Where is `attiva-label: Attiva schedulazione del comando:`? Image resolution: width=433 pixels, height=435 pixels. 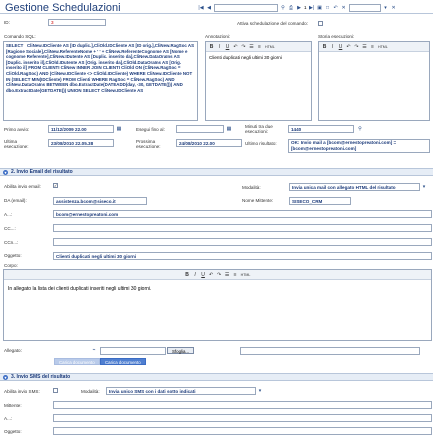 attiva-label: Attiva schedulazione del comando: is located at coordinates (272, 23).